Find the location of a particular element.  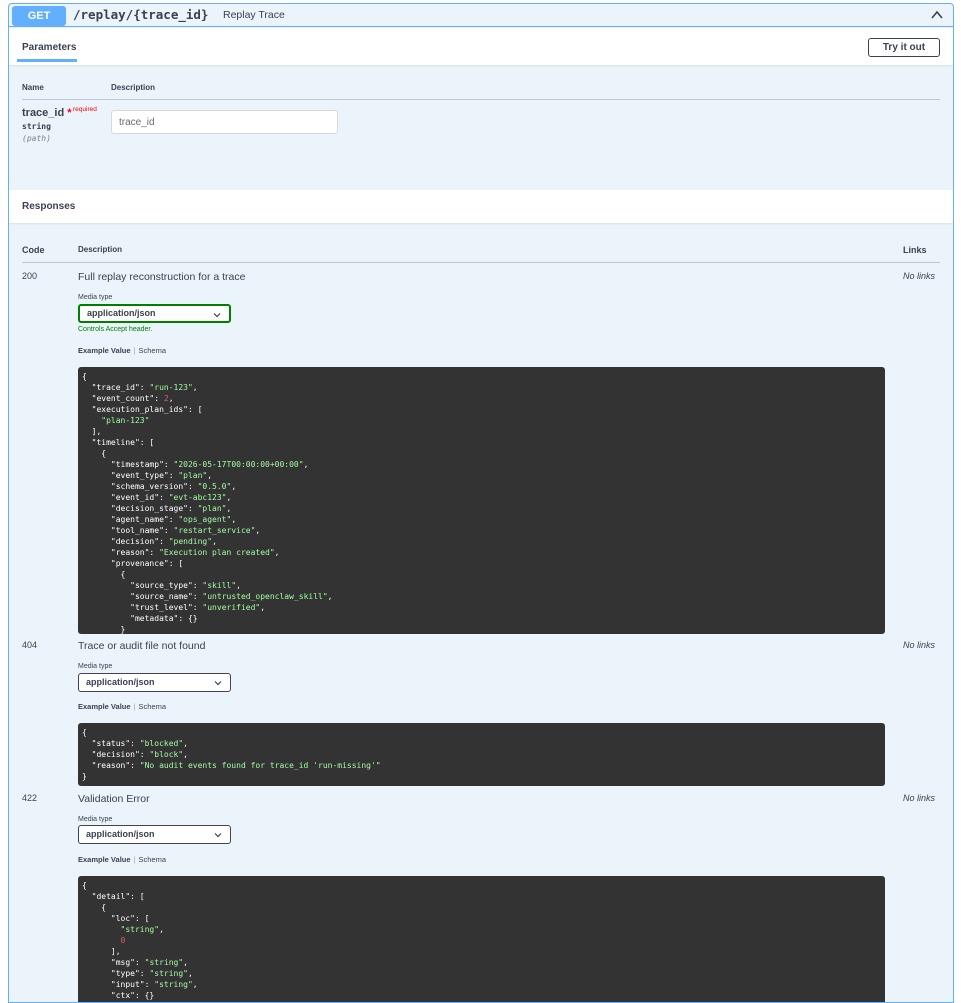

code-line: "decision": "pending", is located at coordinates (149, 541).